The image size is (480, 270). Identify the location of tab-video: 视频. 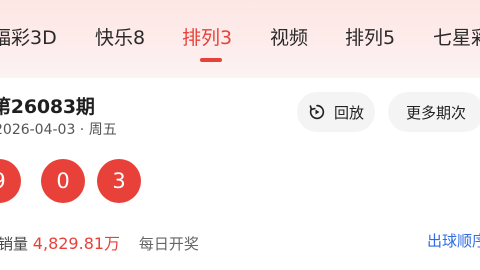
(289, 38).